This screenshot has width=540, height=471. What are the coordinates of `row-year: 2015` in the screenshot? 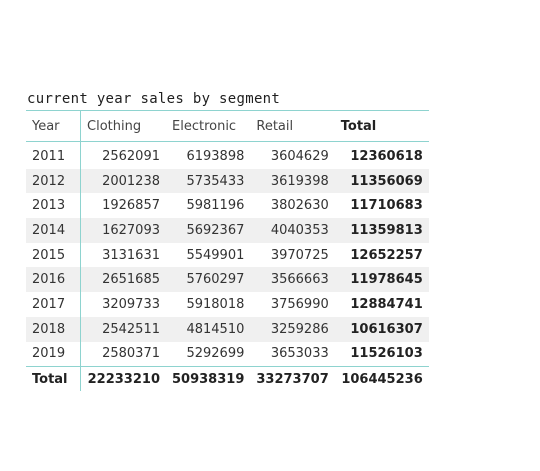 It's located at (53, 255).